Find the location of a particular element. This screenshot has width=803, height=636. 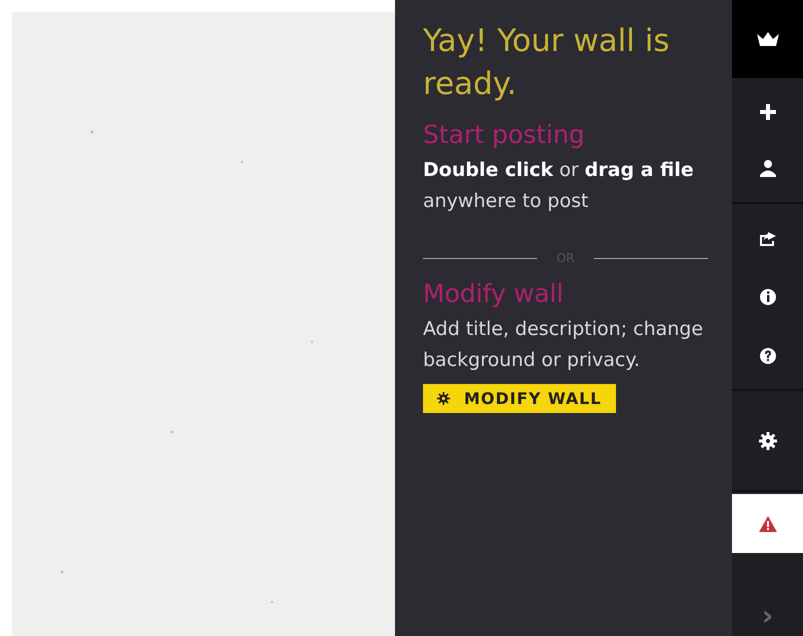

section-text: Double click or drag a file anywhere to post is located at coordinates (559, 186).